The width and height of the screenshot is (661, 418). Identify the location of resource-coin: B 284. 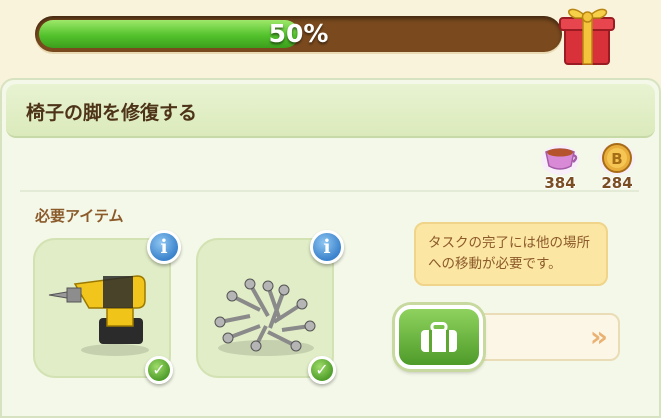
(617, 166).